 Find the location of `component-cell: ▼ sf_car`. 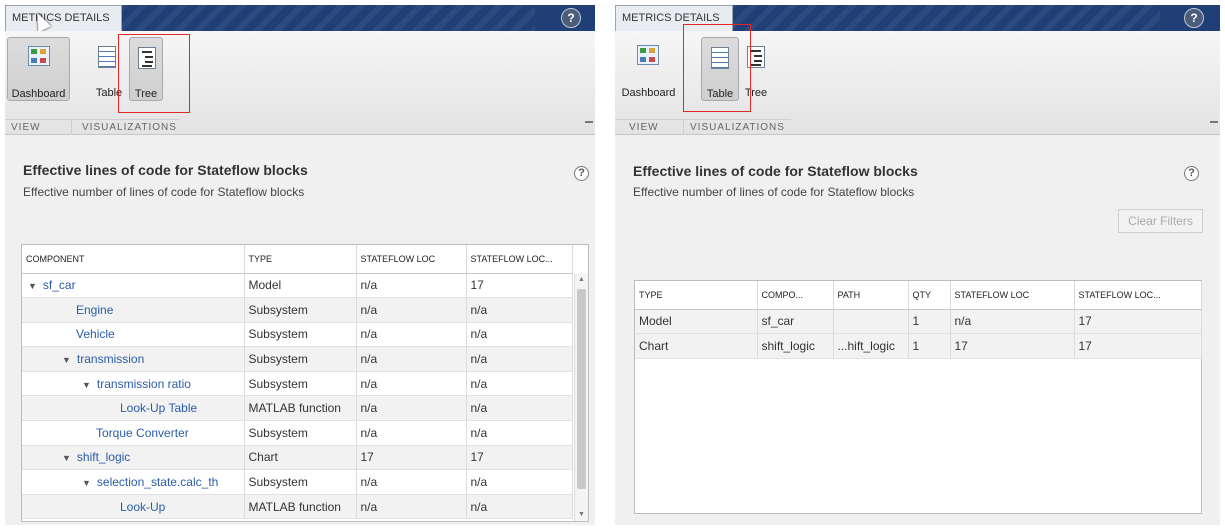

component-cell: ▼ sf_car is located at coordinates (133, 286).